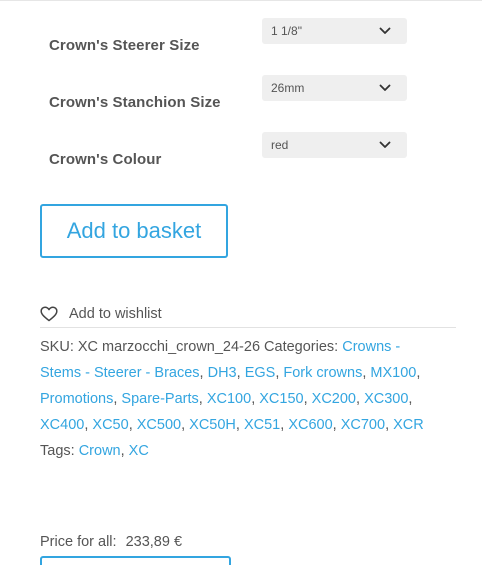 The height and width of the screenshot is (565, 482). I want to click on category-link: XC50H, so click(212, 425).